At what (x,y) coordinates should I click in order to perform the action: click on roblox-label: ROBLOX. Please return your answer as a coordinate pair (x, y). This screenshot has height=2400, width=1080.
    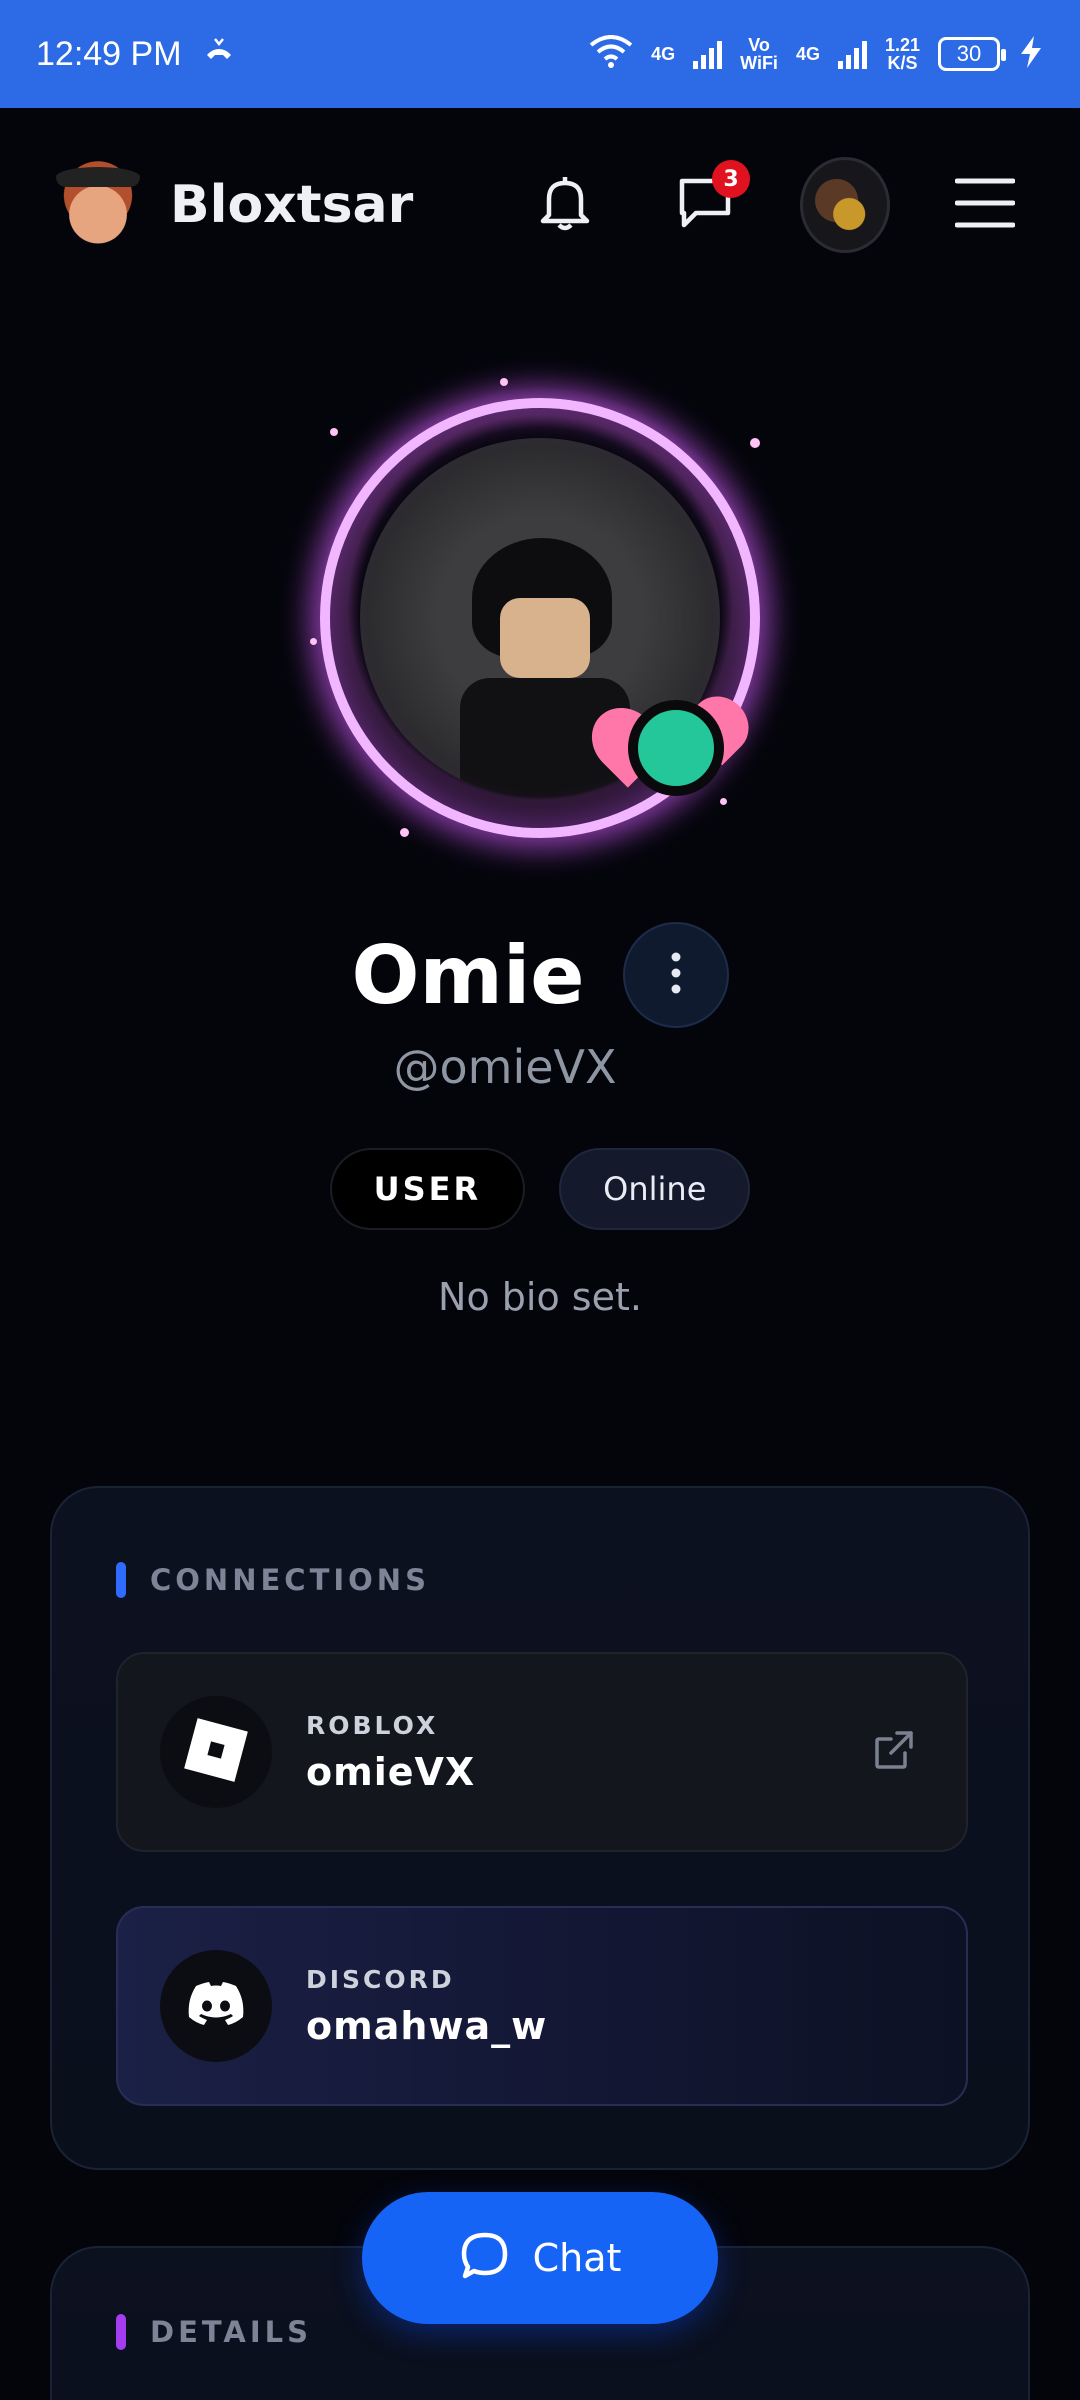
    Looking at the image, I should click on (372, 1725).